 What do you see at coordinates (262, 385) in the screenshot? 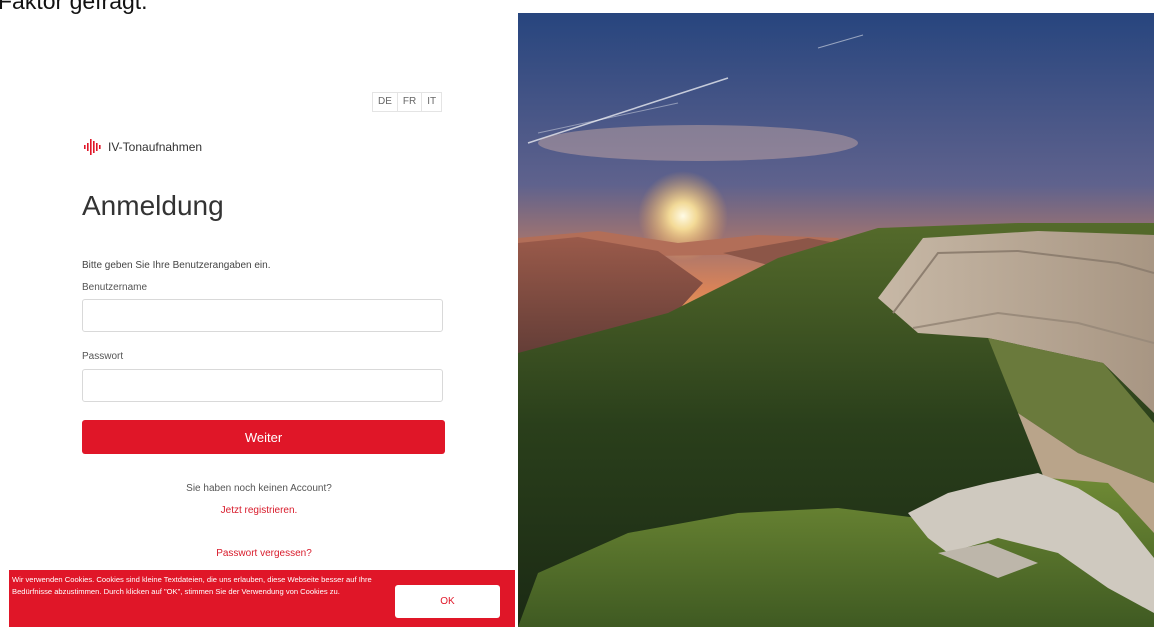
I see `password-input` at bounding box center [262, 385].